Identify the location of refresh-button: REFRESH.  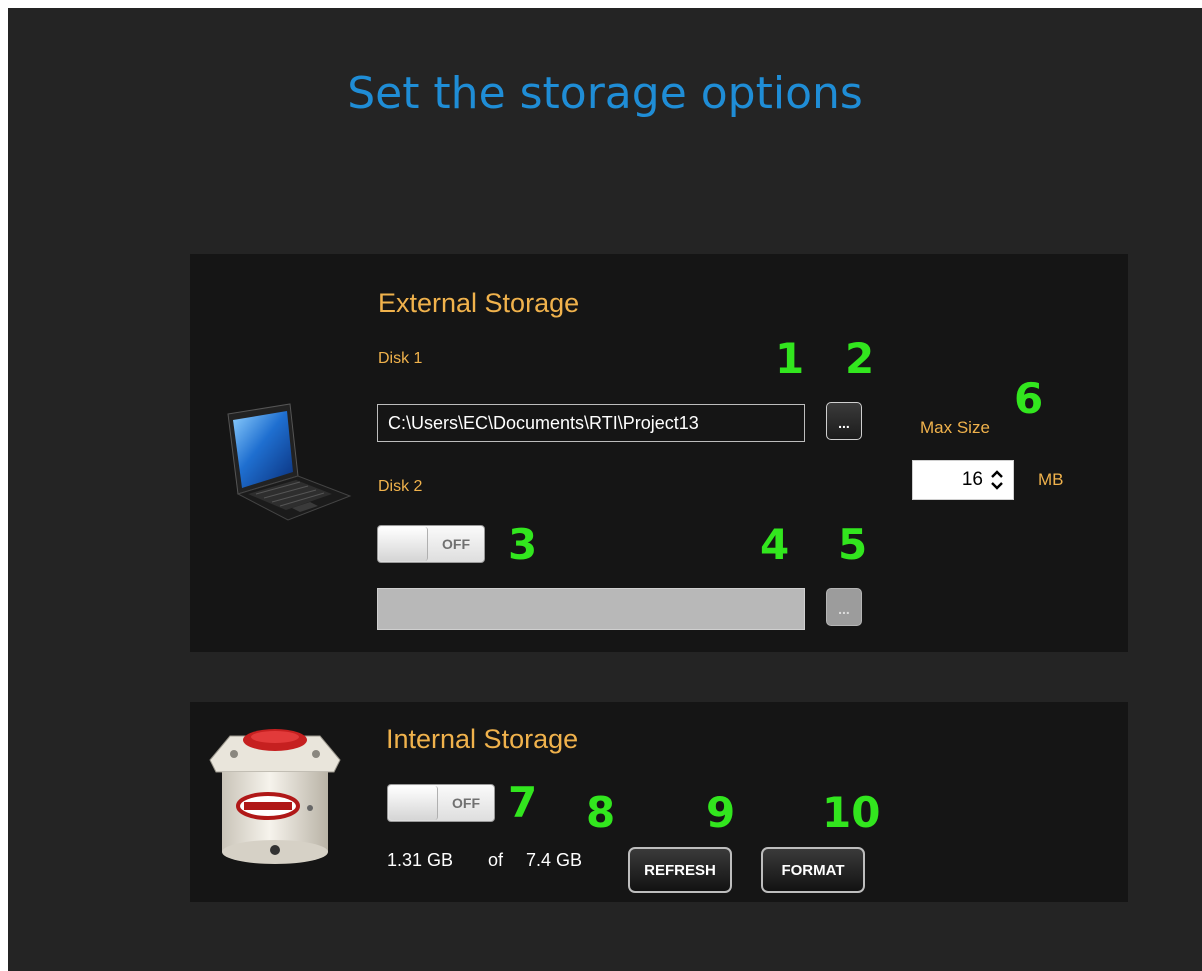
(680, 870).